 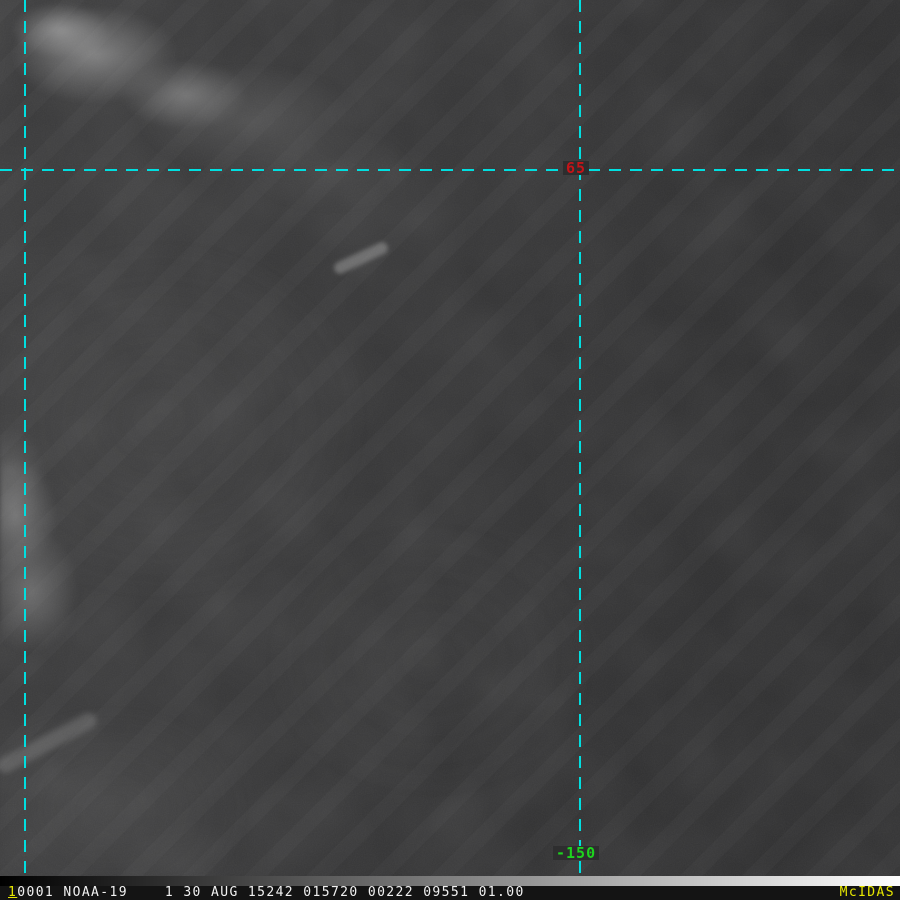 What do you see at coordinates (580, 438) in the screenshot?
I see `longitude-gridline-150w` at bounding box center [580, 438].